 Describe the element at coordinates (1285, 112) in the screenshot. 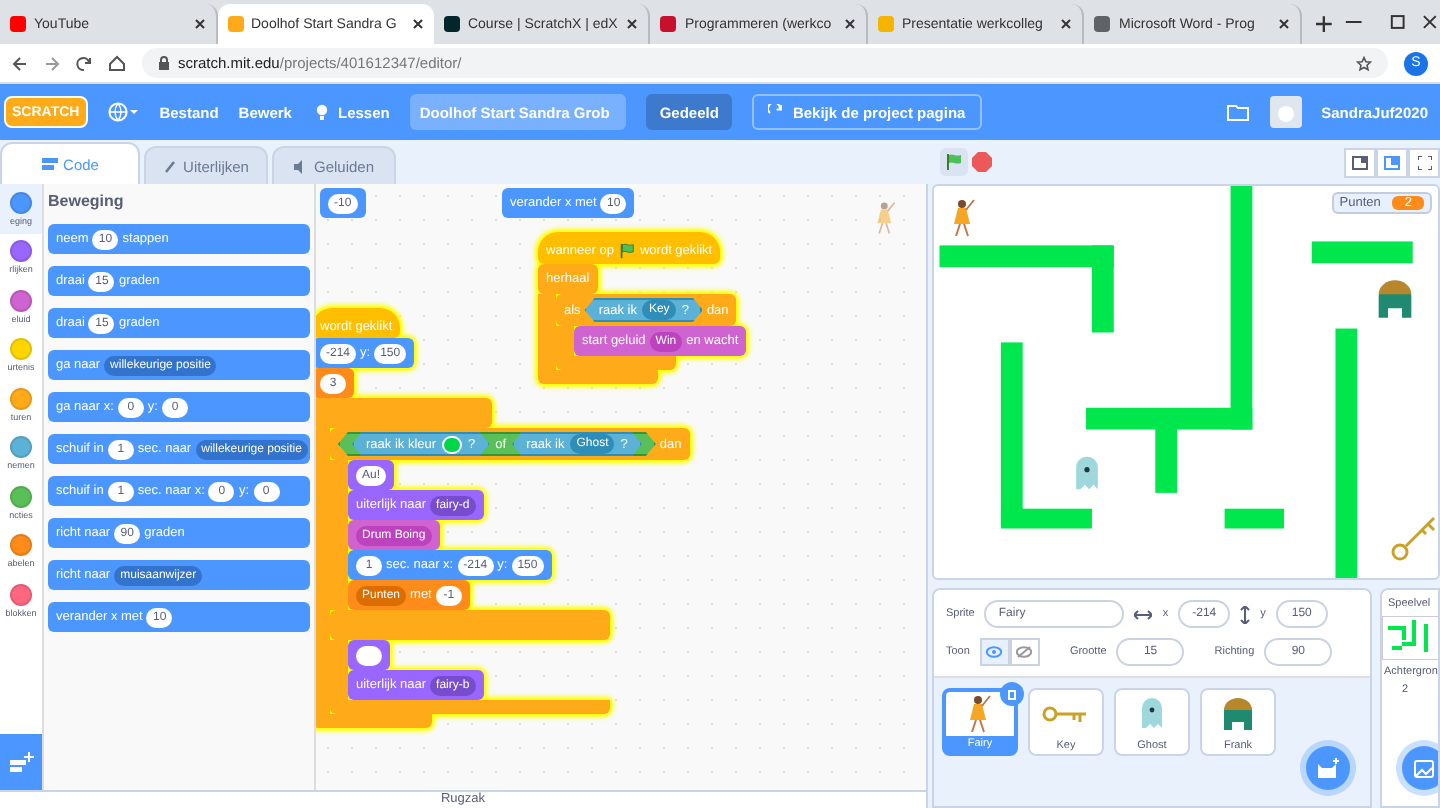

I see `user-avatar` at that location.